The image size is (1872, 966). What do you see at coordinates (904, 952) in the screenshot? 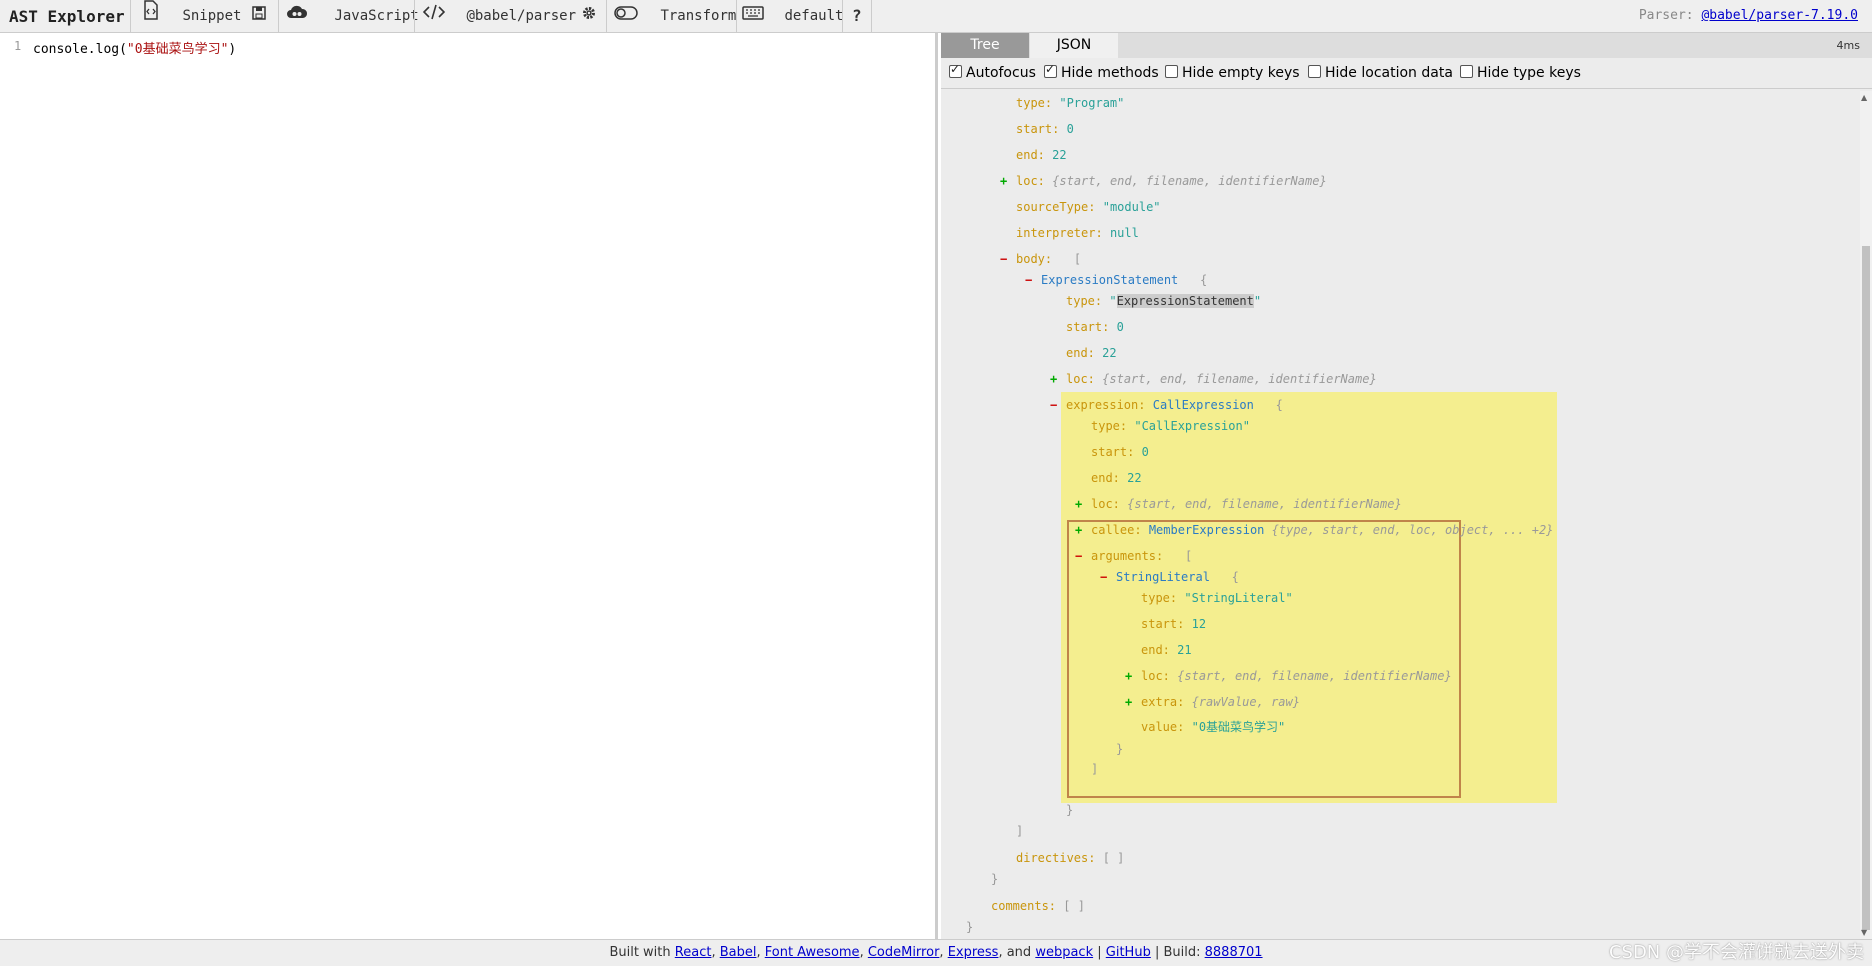
I see `footer-link-codemirror: CodeMirror` at bounding box center [904, 952].